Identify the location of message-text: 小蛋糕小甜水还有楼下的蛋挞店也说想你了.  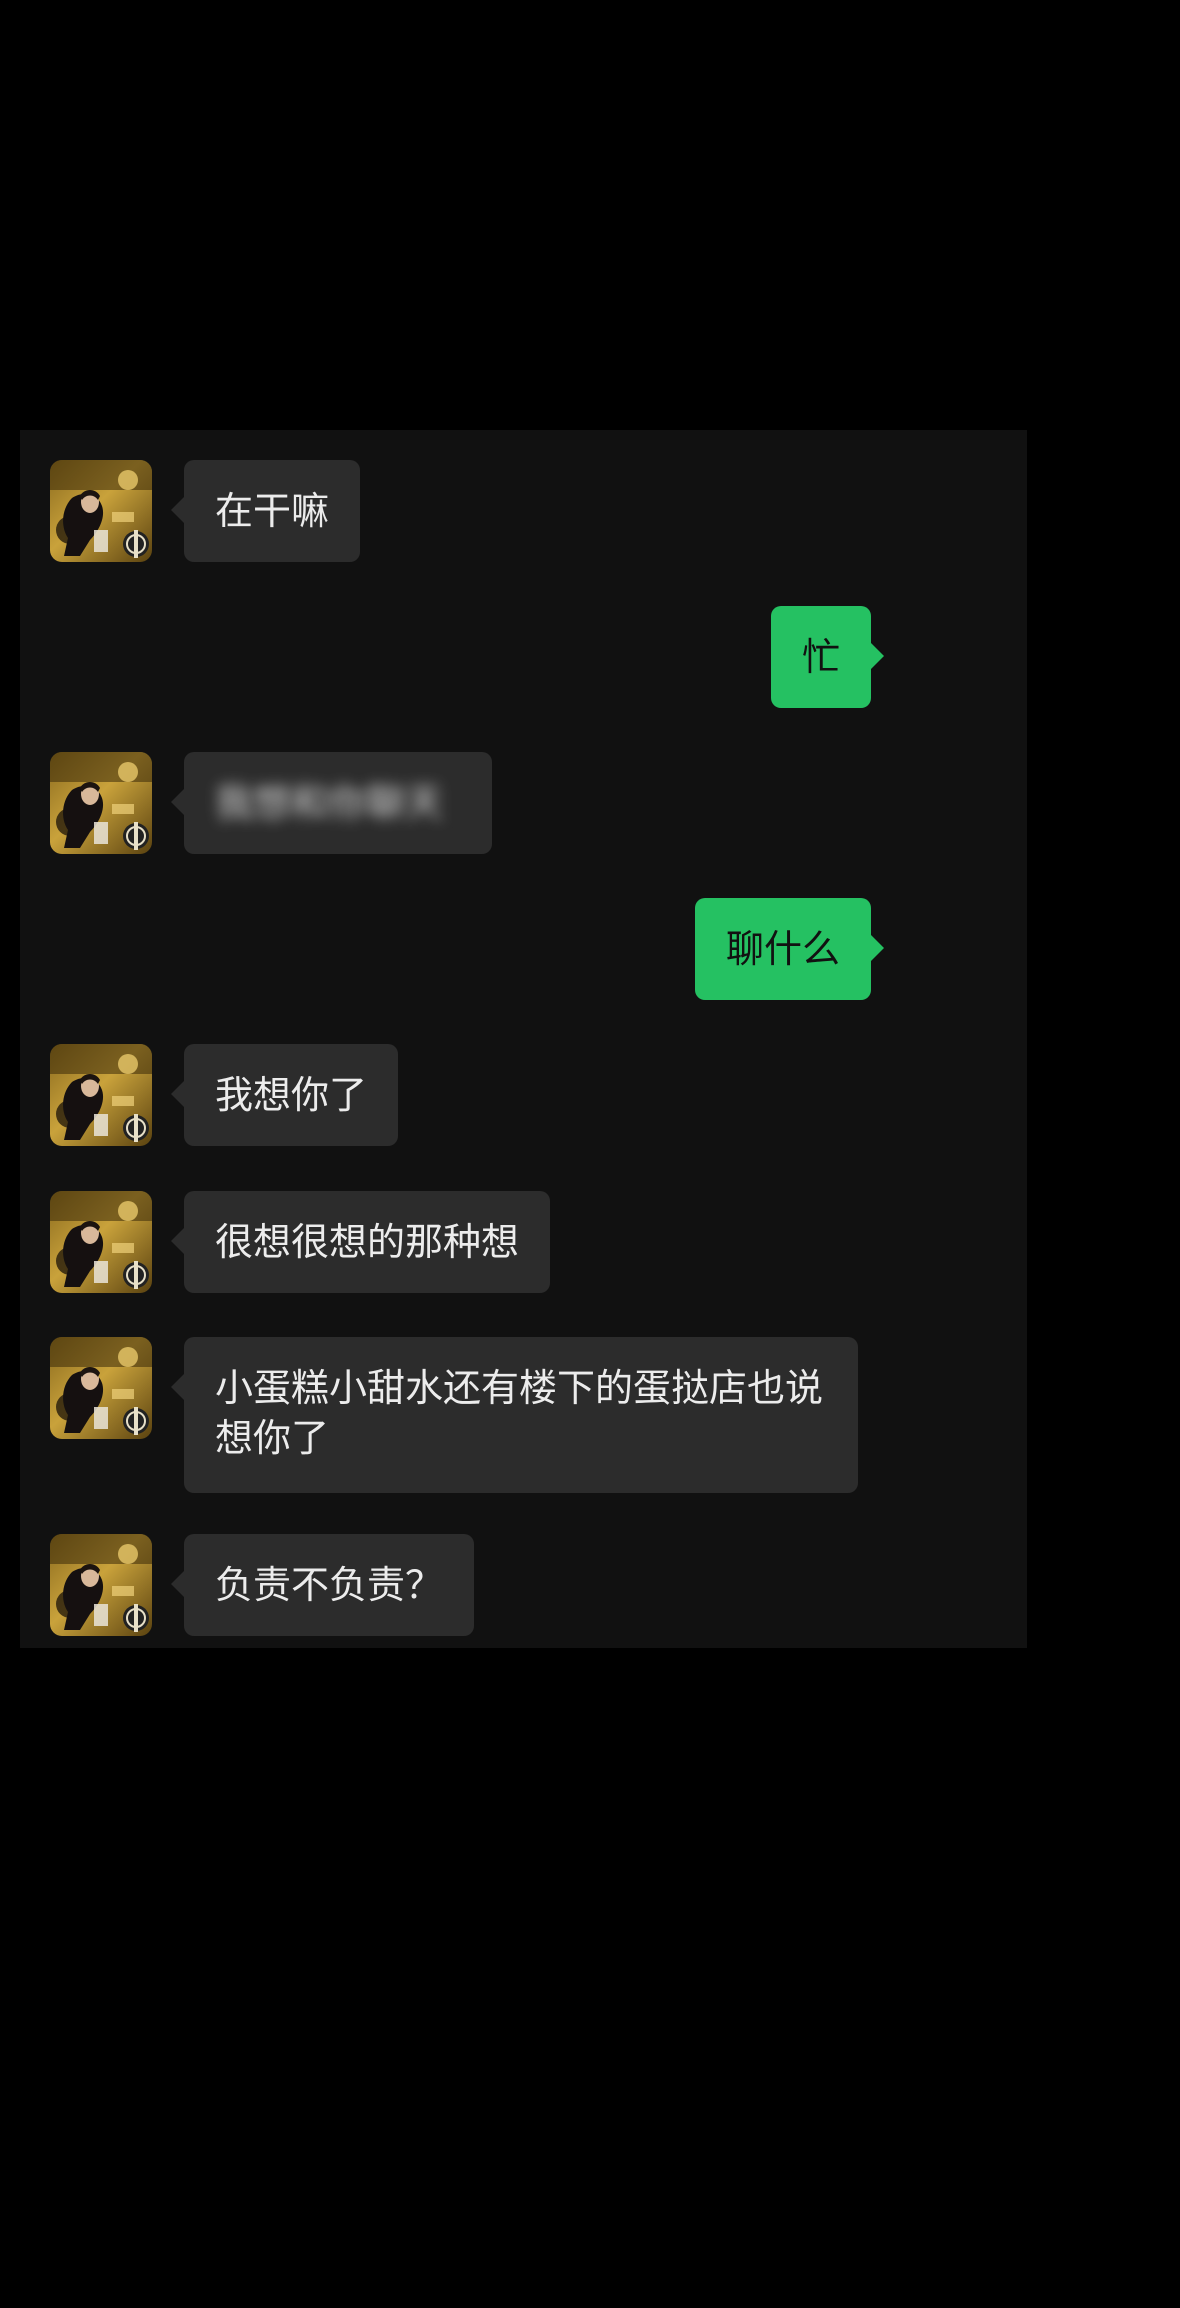
(519, 1413).